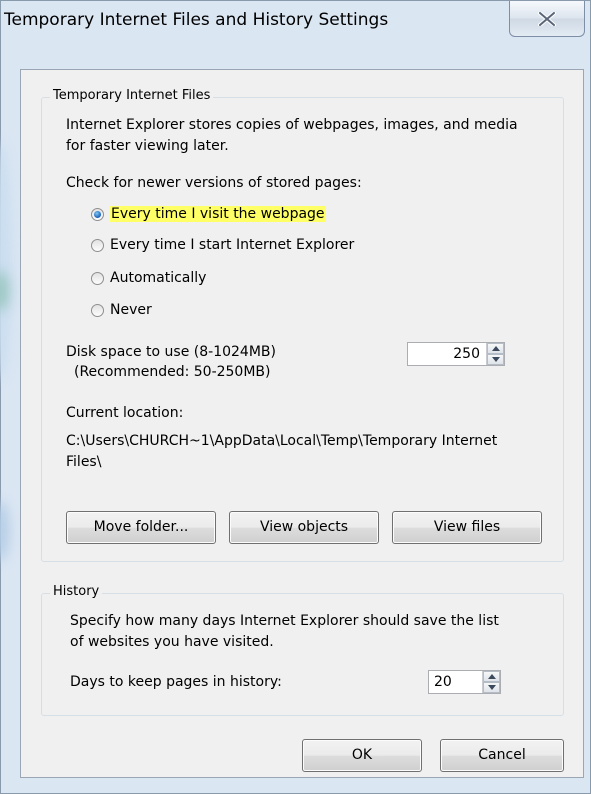 Image resolution: width=591 pixels, height=794 pixels. Describe the element at coordinates (502, 755) in the screenshot. I see `cancel-button: Cancel` at that location.